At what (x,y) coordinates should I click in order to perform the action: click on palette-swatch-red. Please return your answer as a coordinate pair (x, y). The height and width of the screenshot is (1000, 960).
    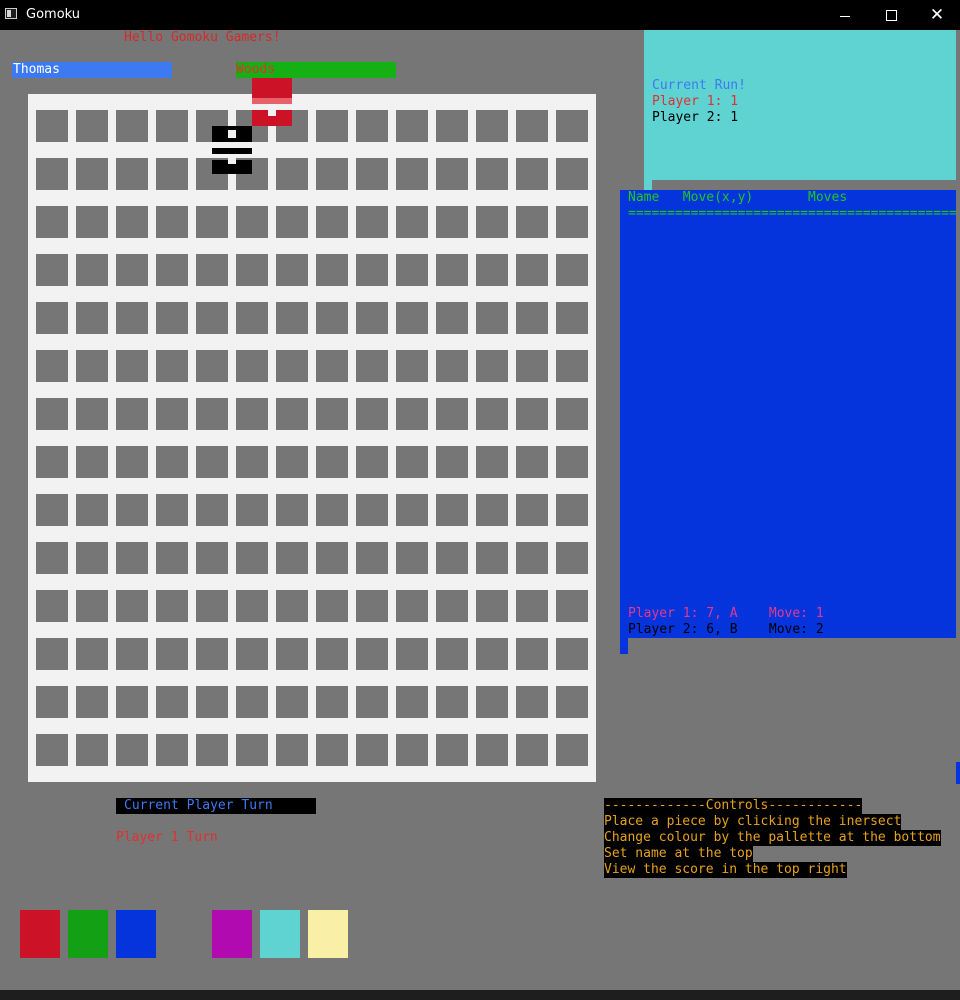
    Looking at the image, I should click on (40, 934).